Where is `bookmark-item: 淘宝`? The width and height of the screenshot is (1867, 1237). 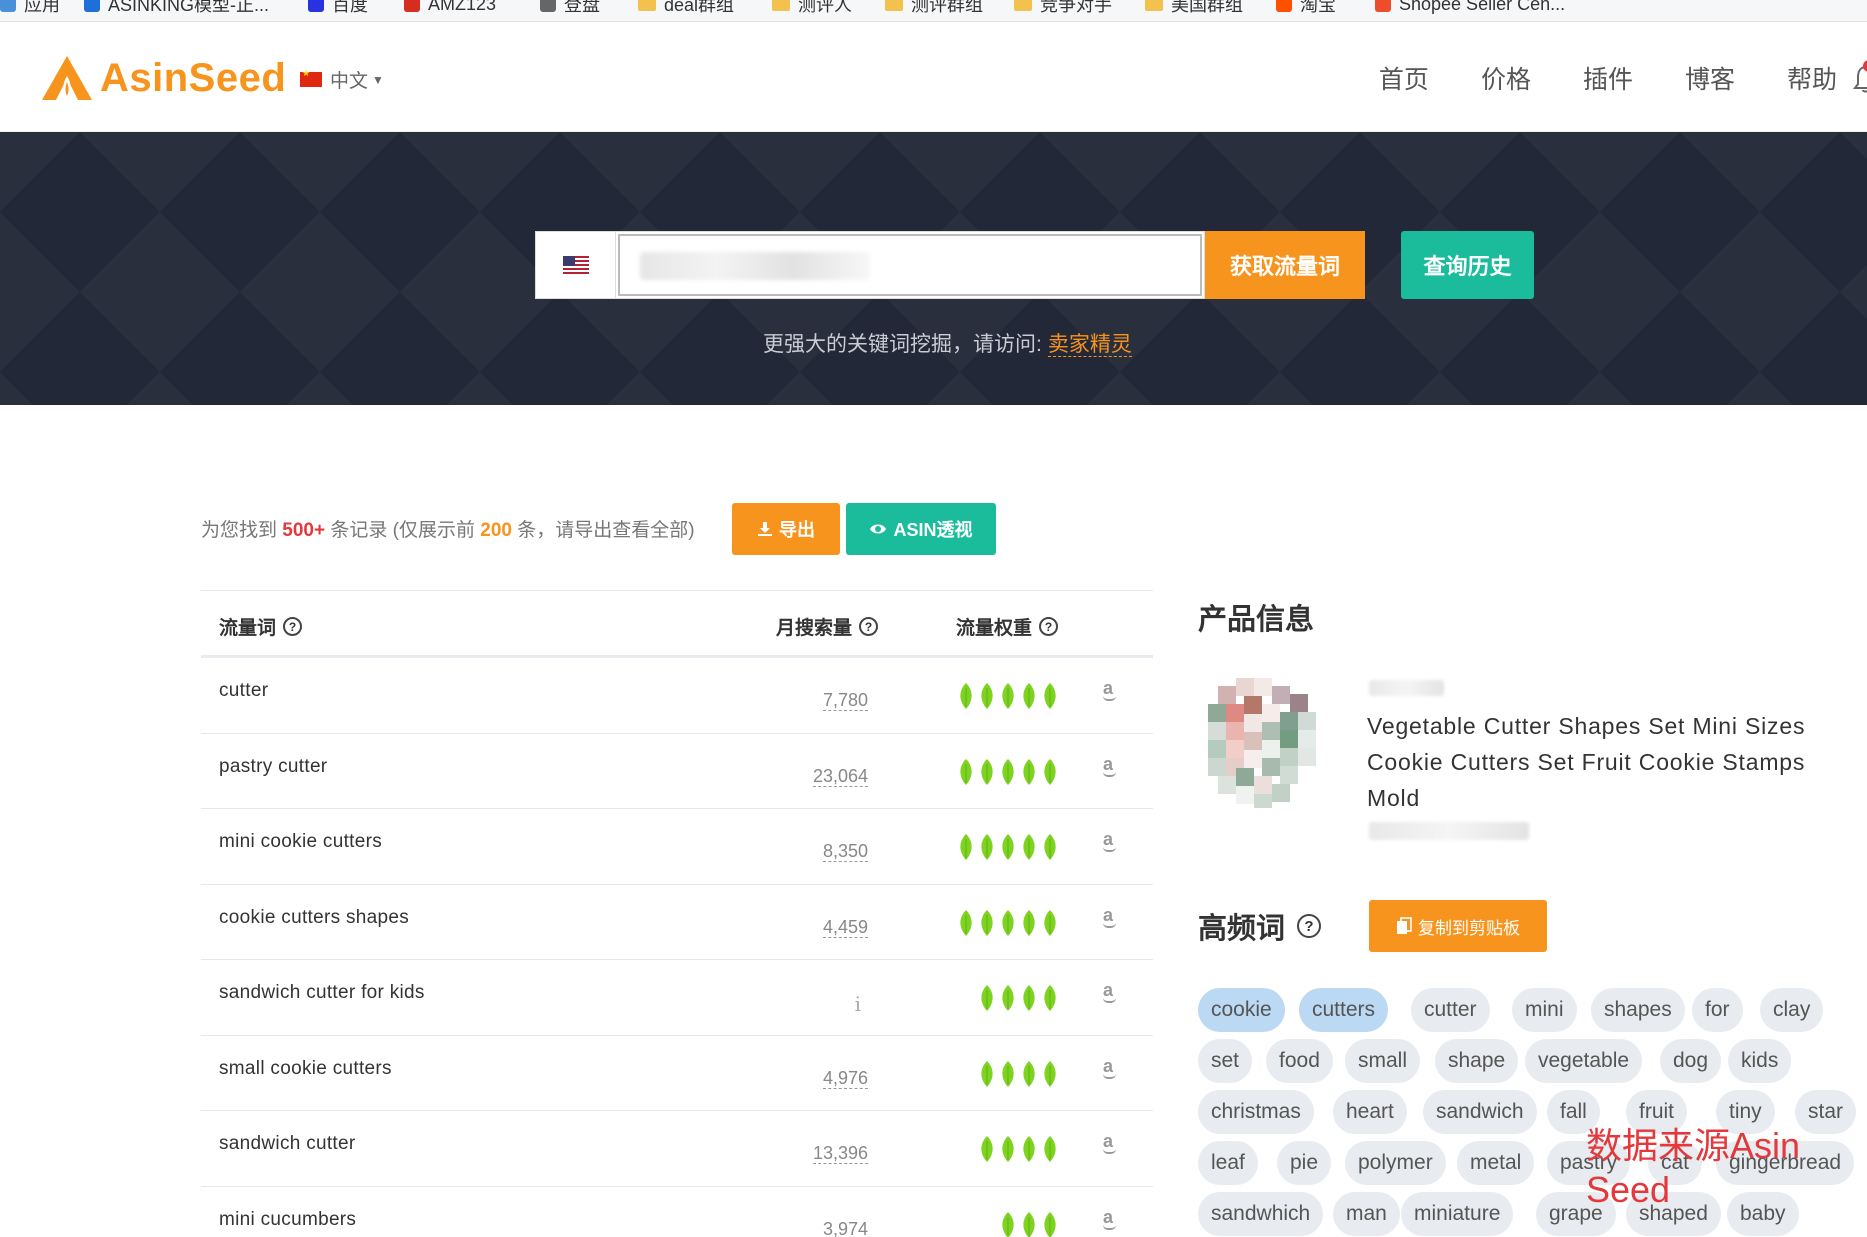
bookmark-item: 淘宝 is located at coordinates (1306, 7).